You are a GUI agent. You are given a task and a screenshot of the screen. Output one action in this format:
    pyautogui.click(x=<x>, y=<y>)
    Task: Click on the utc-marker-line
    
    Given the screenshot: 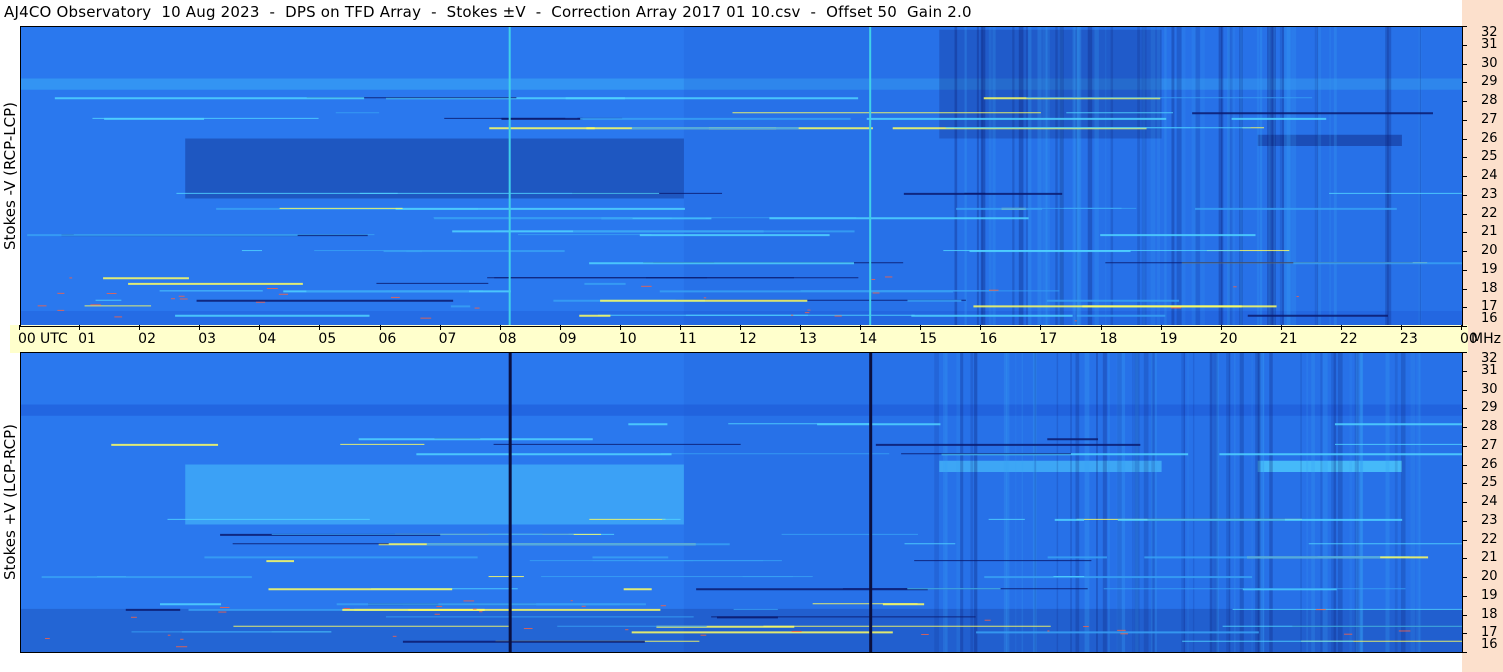 What is the action you would take?
    pyautogui.click(x=871, y=502)
    